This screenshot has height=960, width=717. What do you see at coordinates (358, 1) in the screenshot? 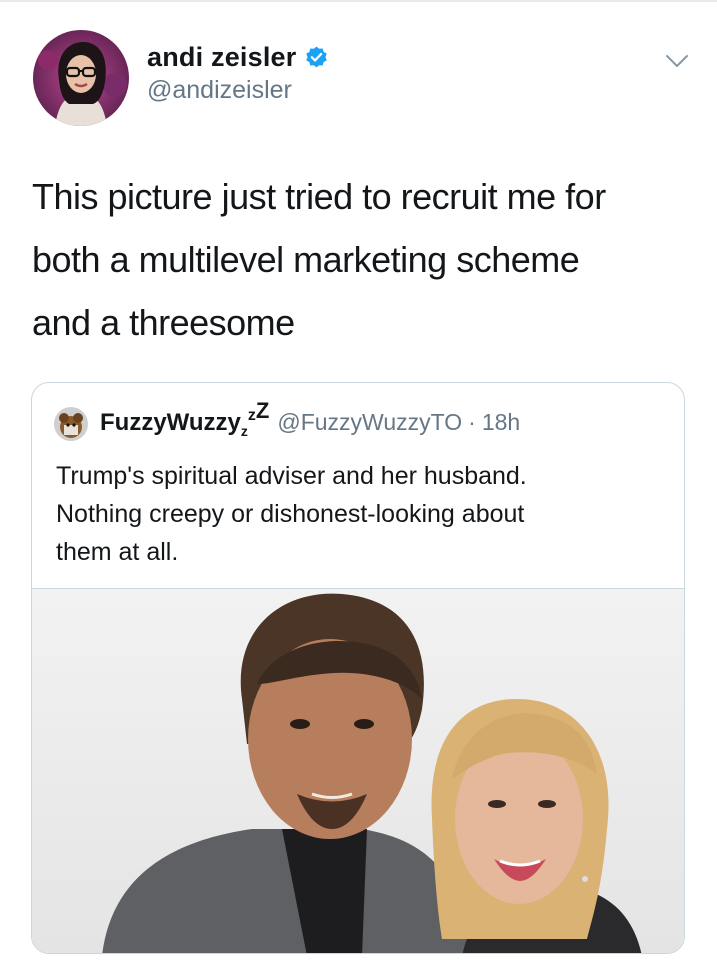
I see `top-divider` at bounding box center [358, 1].